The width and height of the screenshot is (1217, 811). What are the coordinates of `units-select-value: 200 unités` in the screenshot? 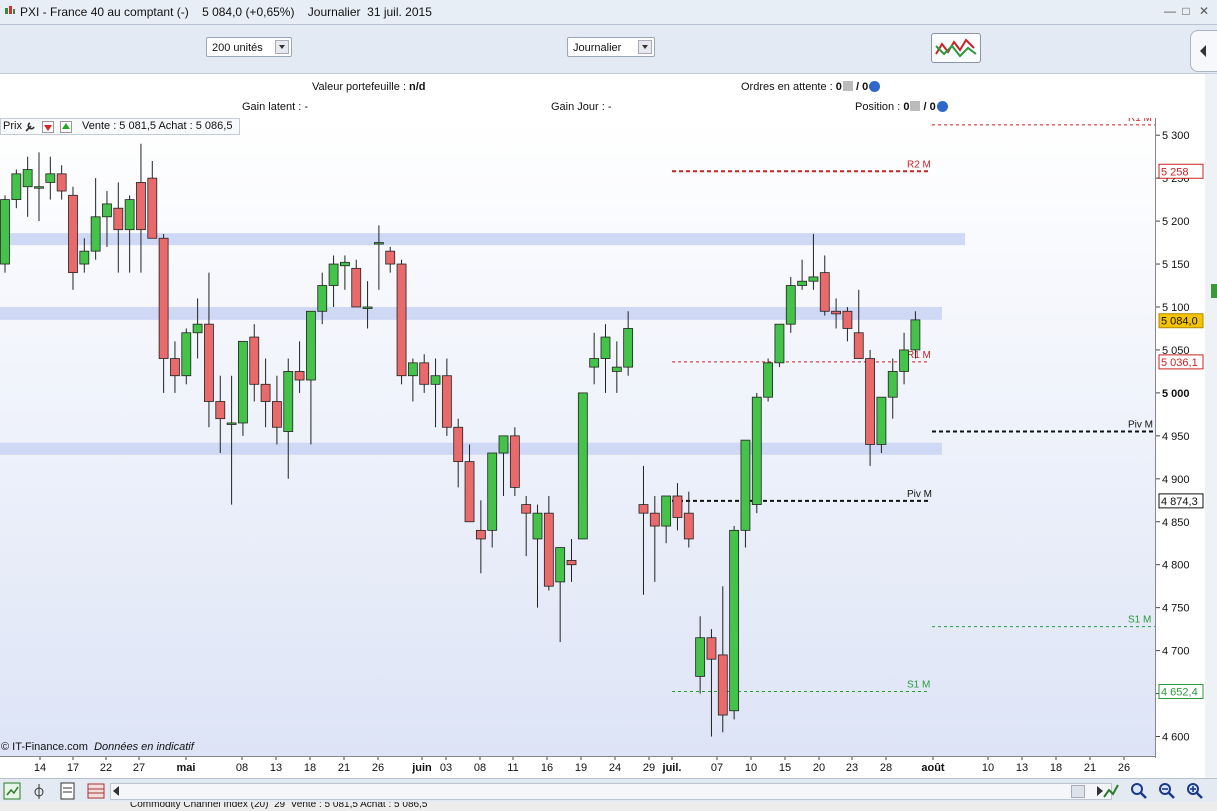 It's located at (237, 48).